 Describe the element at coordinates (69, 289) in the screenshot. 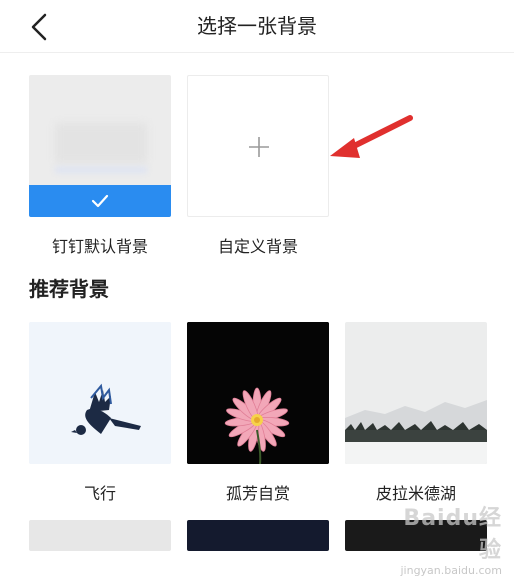

I see `recommended-section-title: 推荐背景` at that location.